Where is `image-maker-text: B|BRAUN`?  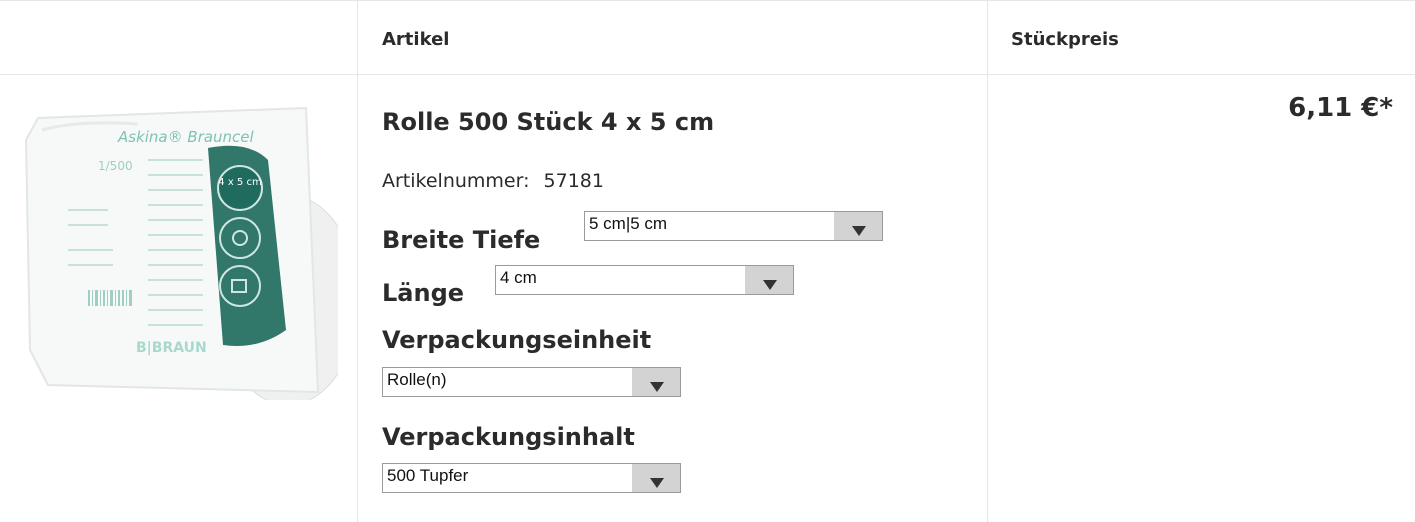 image-maker-text: B|BRAUN is located at coordinates (171, 348).